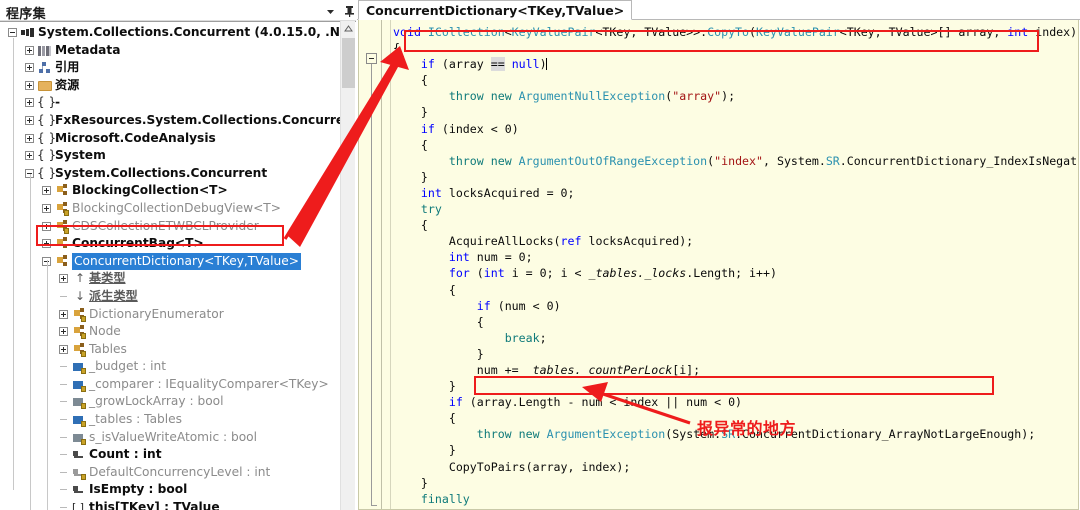  Describe the element at coordinates (178, 11) in the screenshot. I see `pane-header: 程序集` at that location.